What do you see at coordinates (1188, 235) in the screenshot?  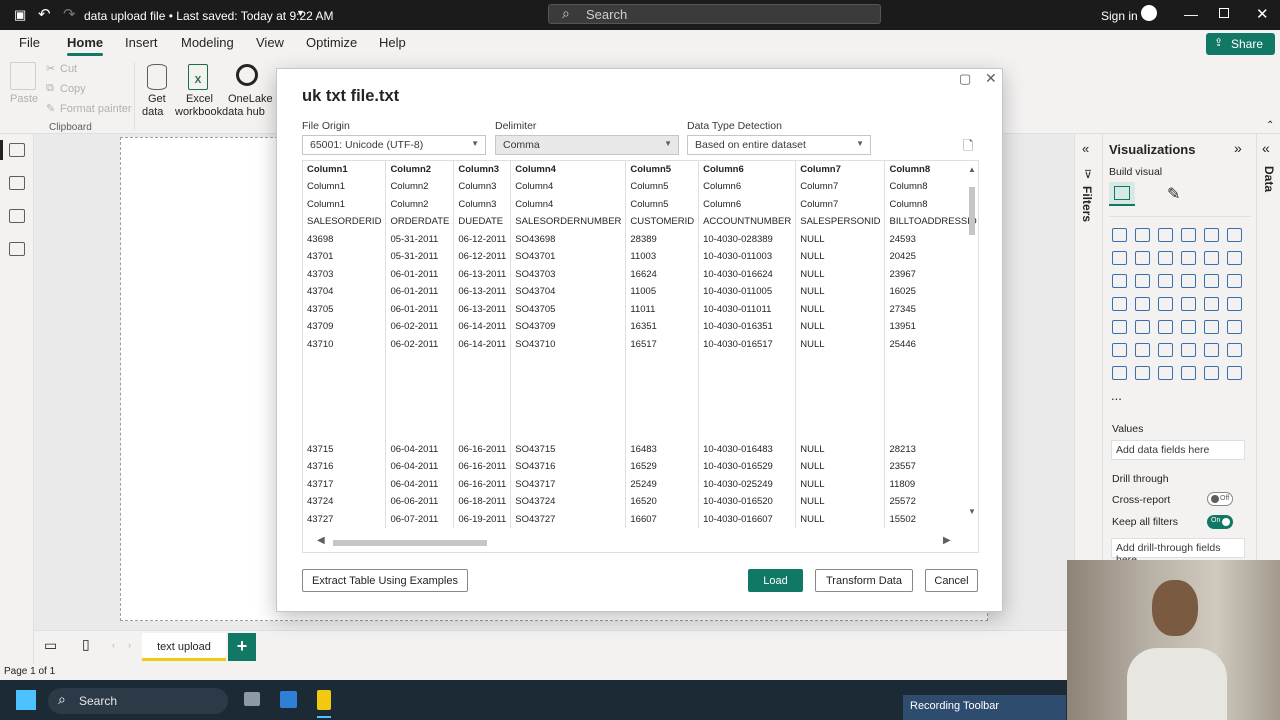 I see `clustered-column-visual-icon` at bounding box center [1188, 235].